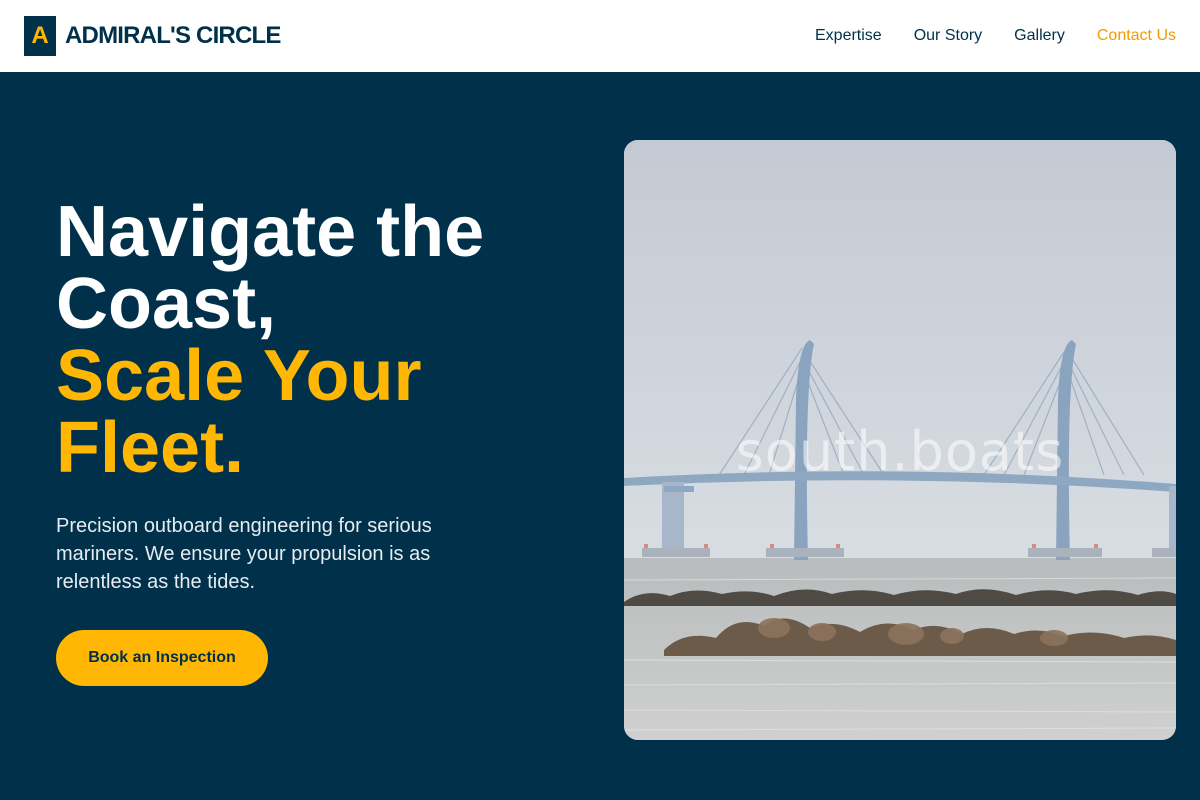  I want to click on book-inspection-button: Book an Inspection, so click(162, 658).